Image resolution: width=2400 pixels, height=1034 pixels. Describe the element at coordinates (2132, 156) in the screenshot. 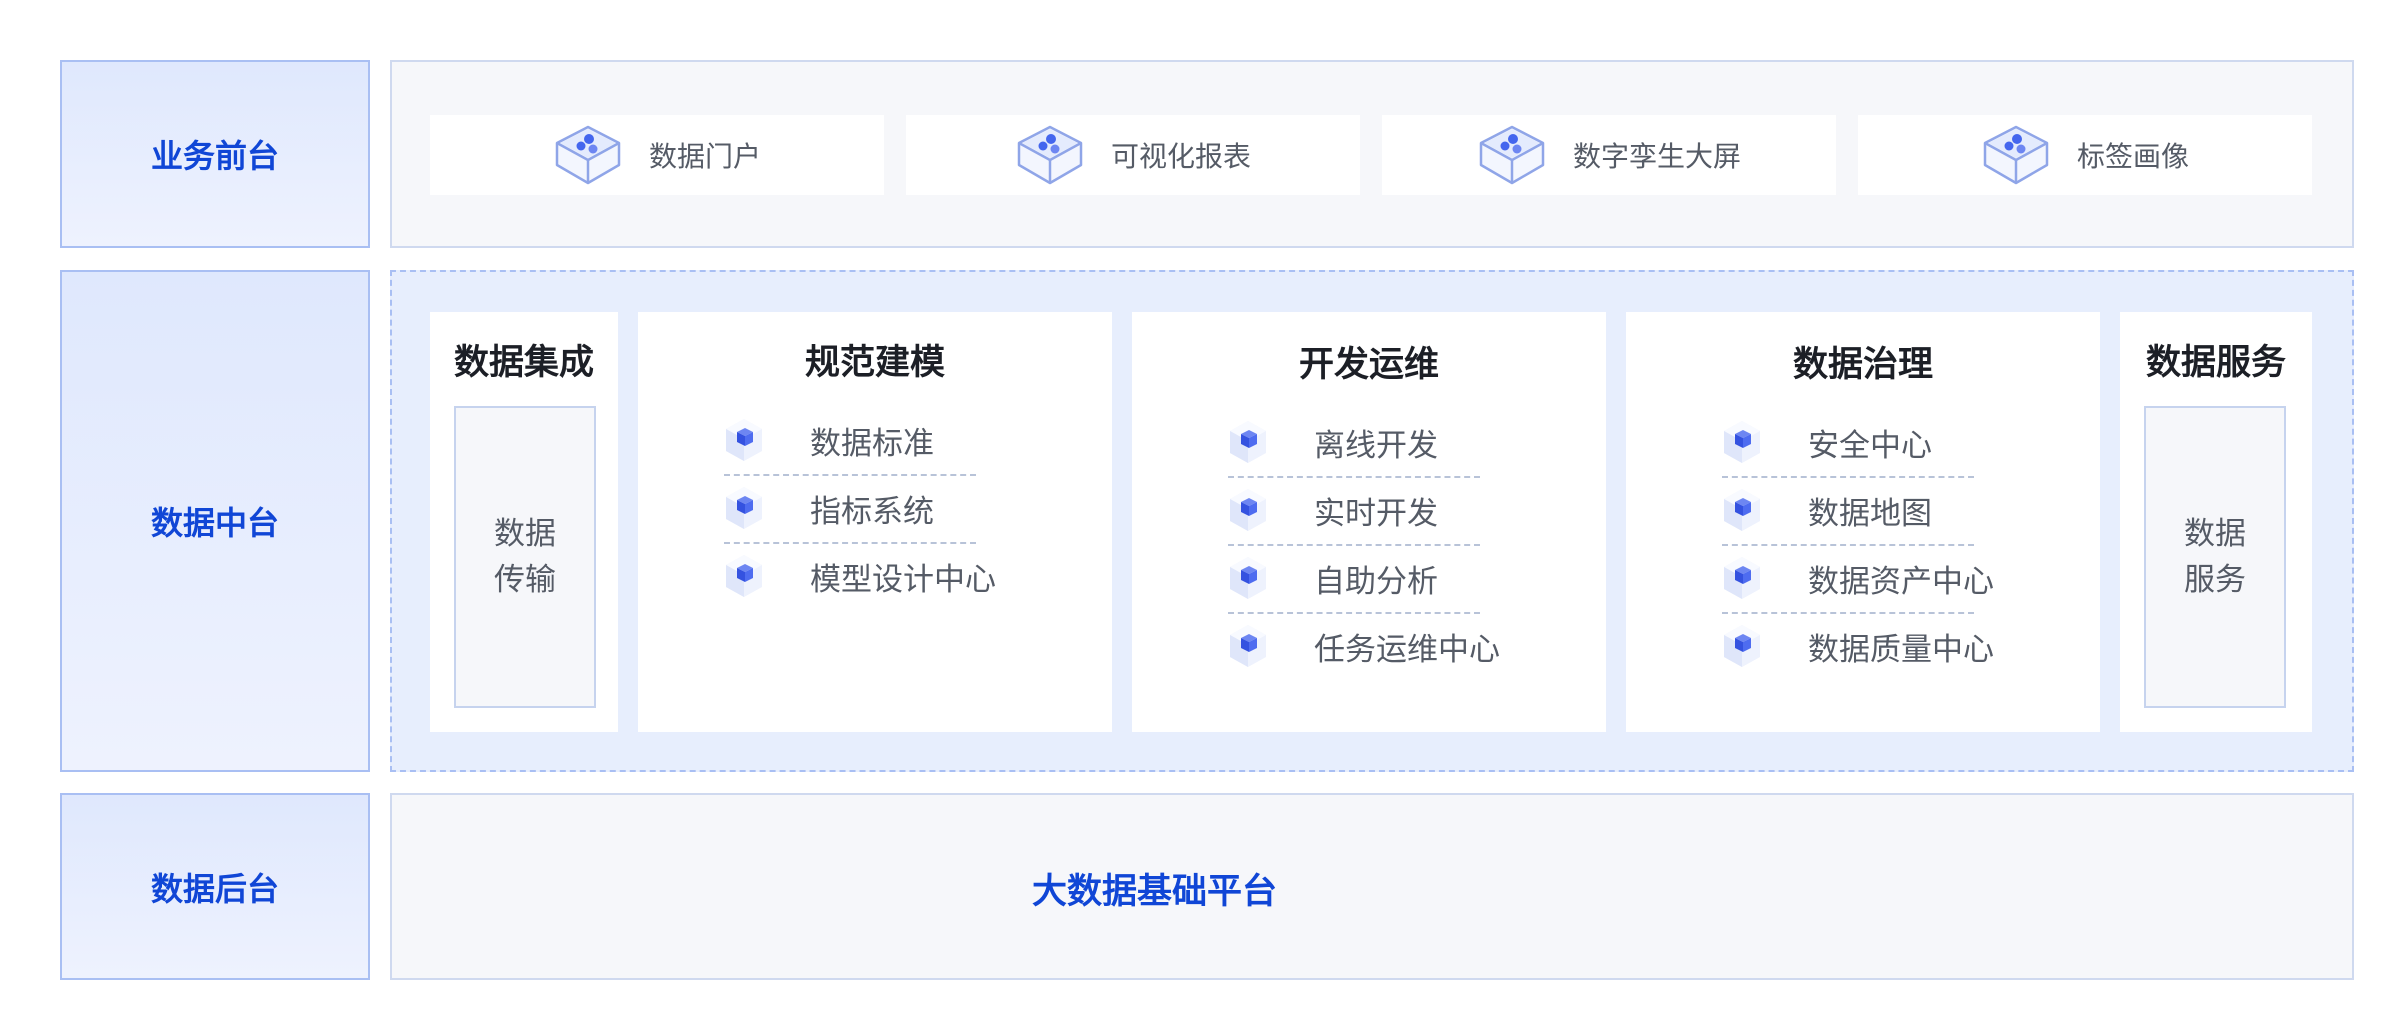

I see `app-label: 标签画像` at that location.